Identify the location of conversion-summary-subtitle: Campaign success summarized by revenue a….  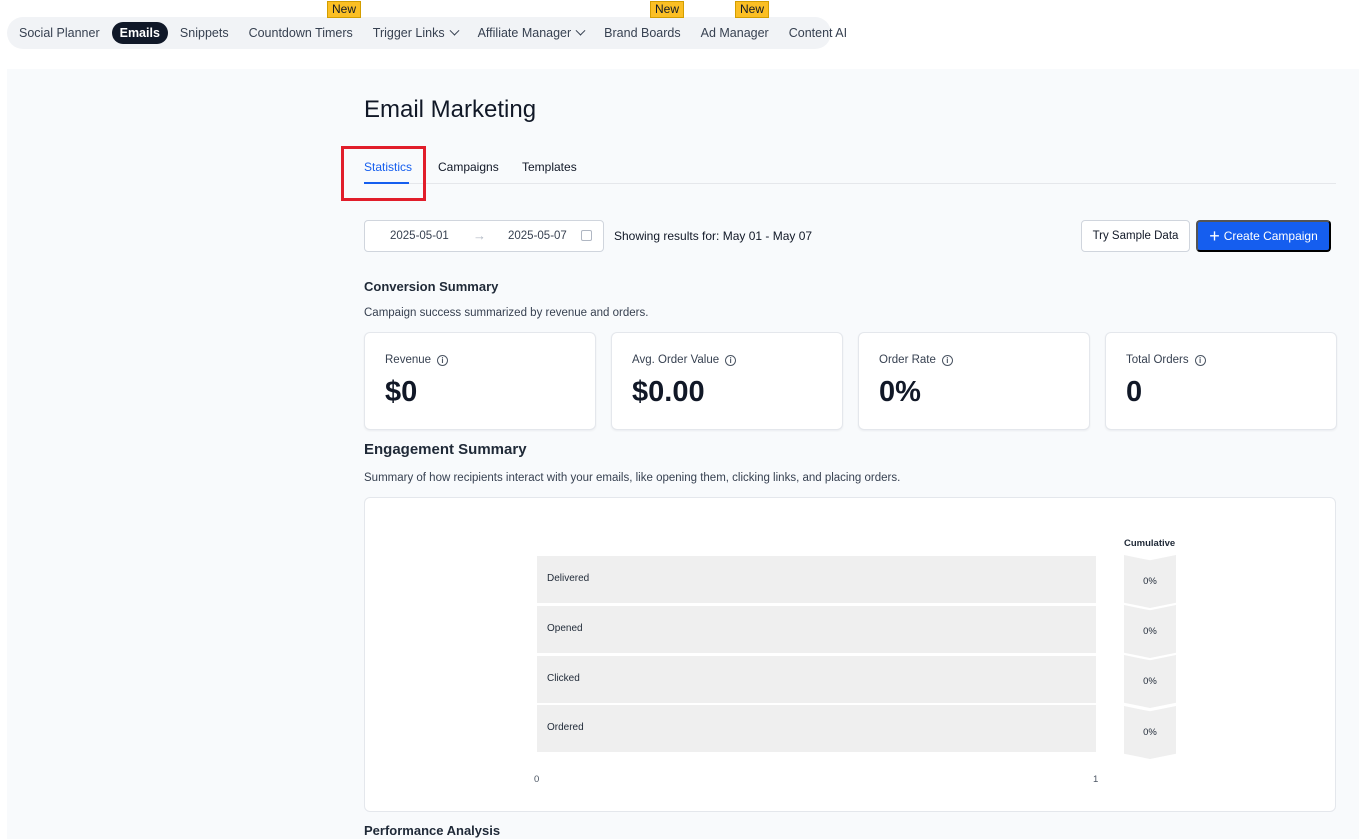
(506, 313).